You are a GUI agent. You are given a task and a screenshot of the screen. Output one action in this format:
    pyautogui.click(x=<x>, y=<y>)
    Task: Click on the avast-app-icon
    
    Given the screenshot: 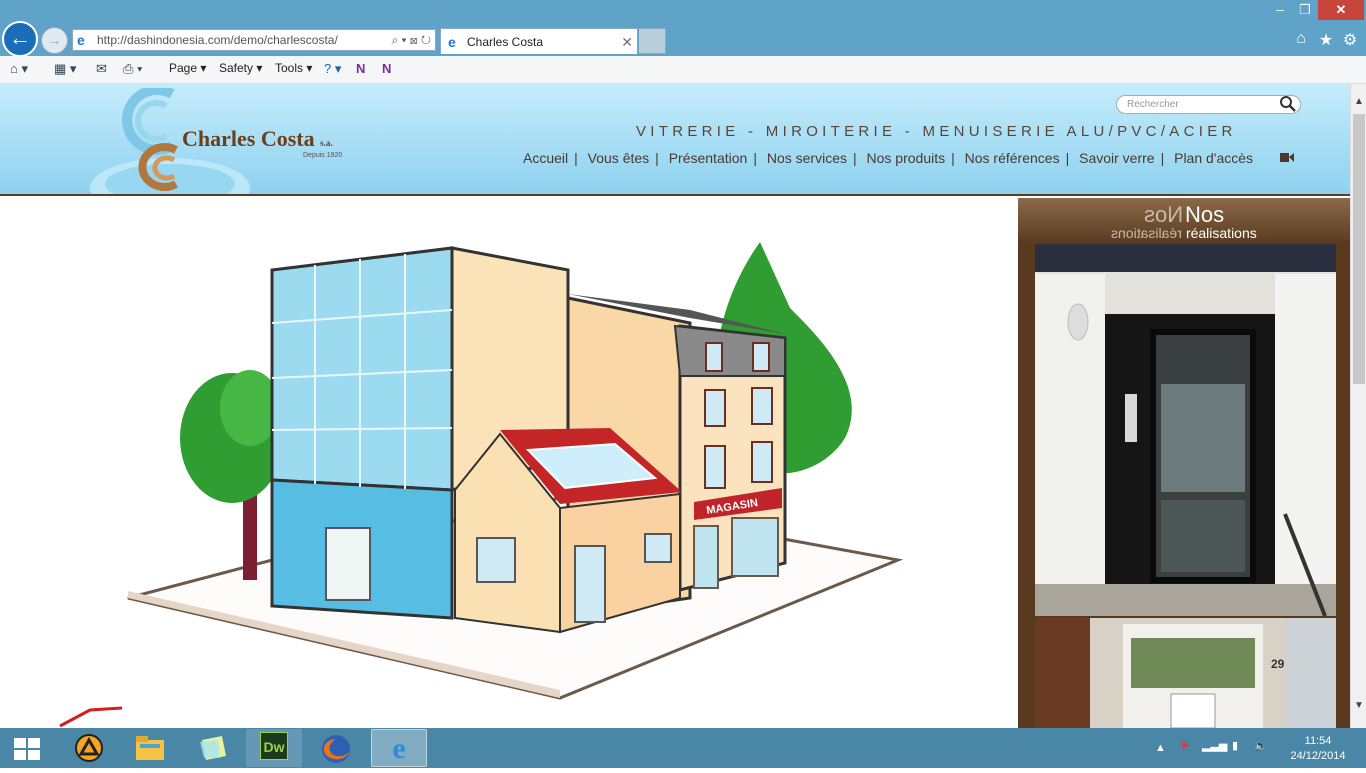 What is the action you would take?
    pyautogui.click(x=89, y=748)
    